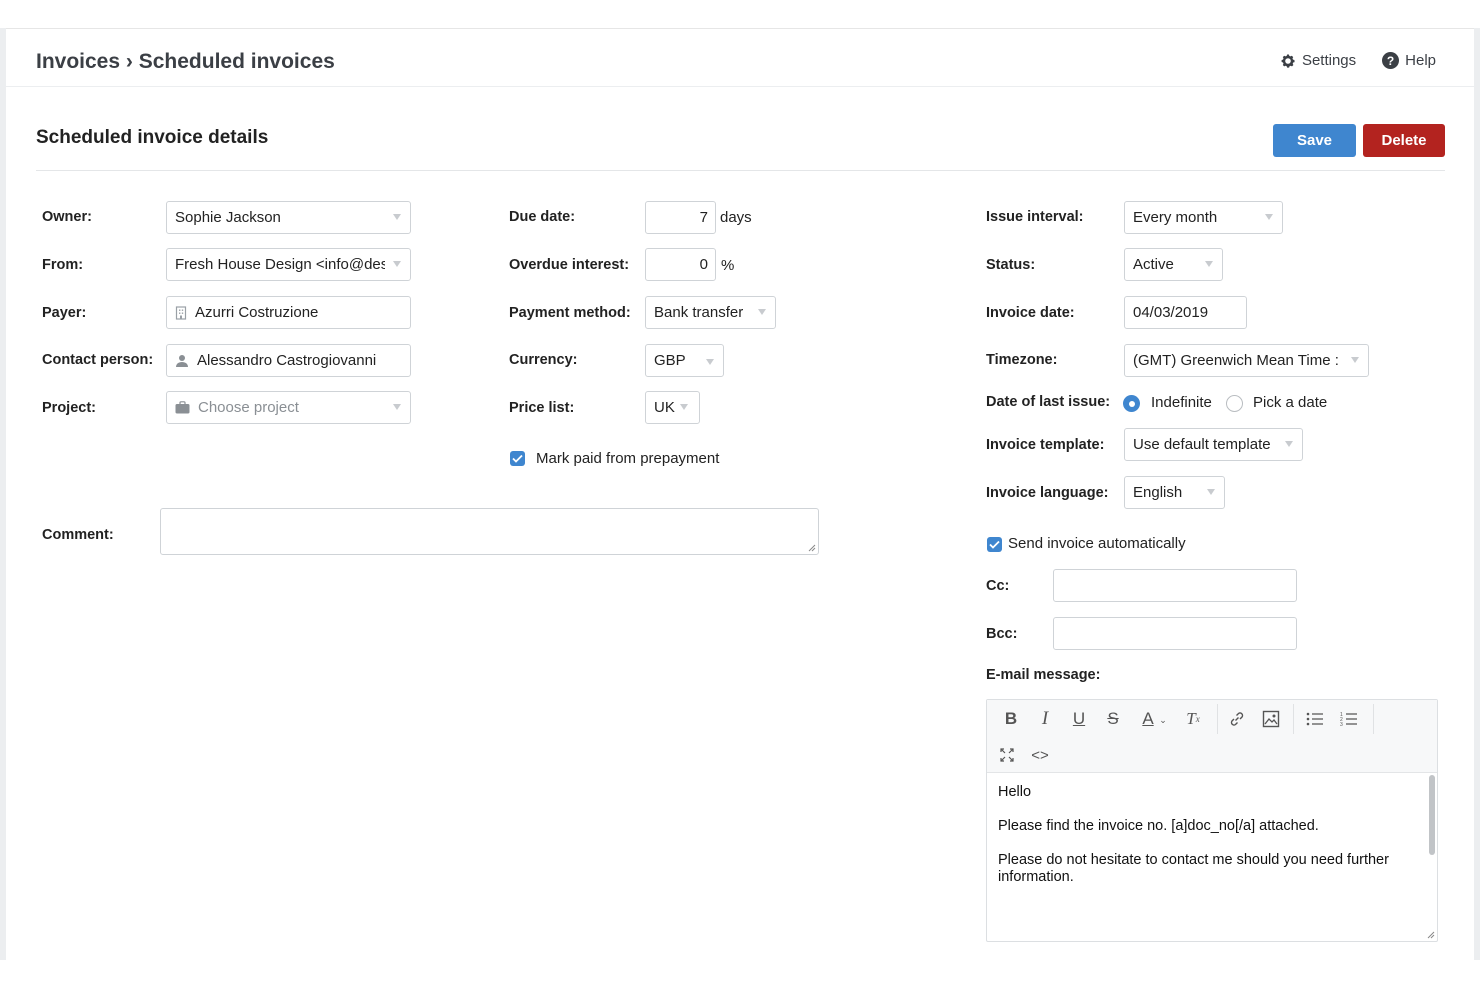 Image resolution: width=1480 pixels, height=987 pixels. I want to click on breadcrumb-root: Invoices, so click(78, 61).